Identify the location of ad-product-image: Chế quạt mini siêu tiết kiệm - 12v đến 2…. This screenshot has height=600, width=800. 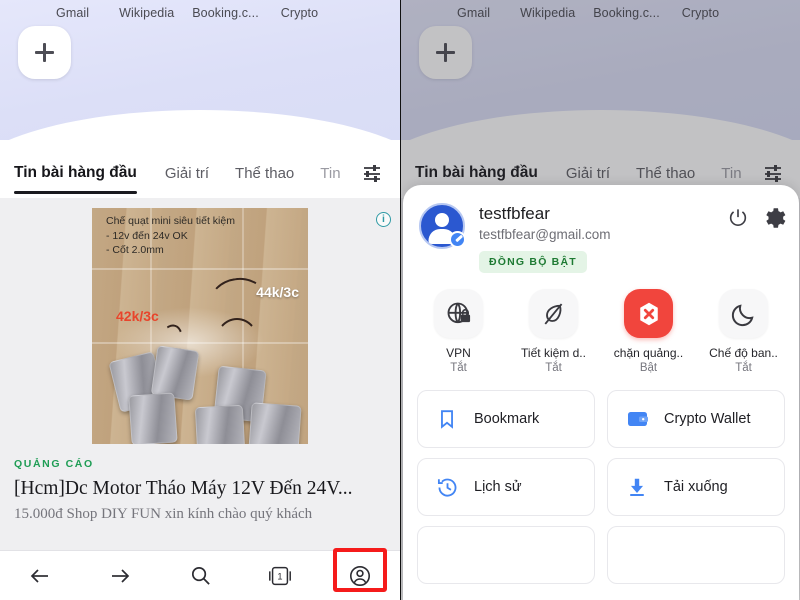
(200, 326).